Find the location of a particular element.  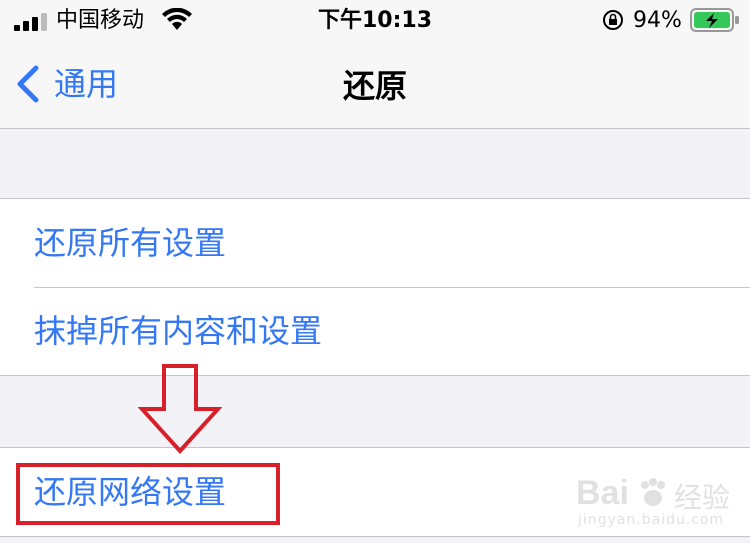

battery-charging-icon is located at coordinates (714, 20).